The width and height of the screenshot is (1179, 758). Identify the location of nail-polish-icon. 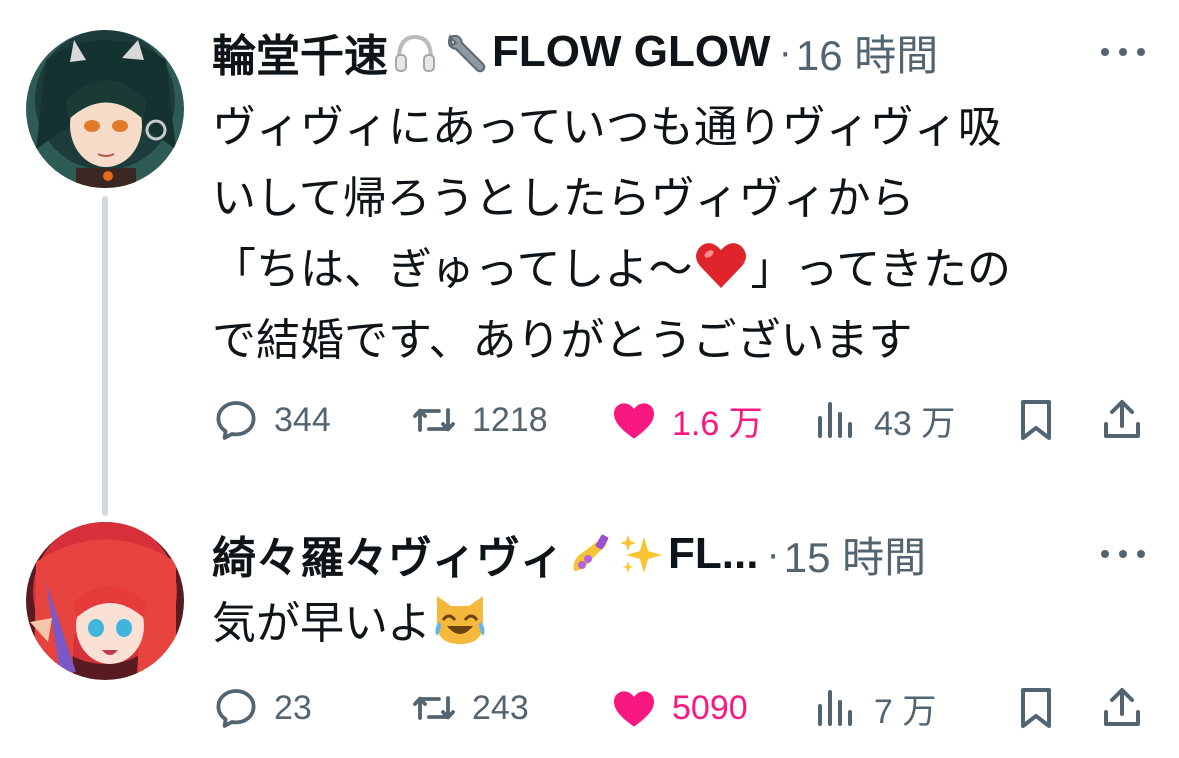
(591, 554).